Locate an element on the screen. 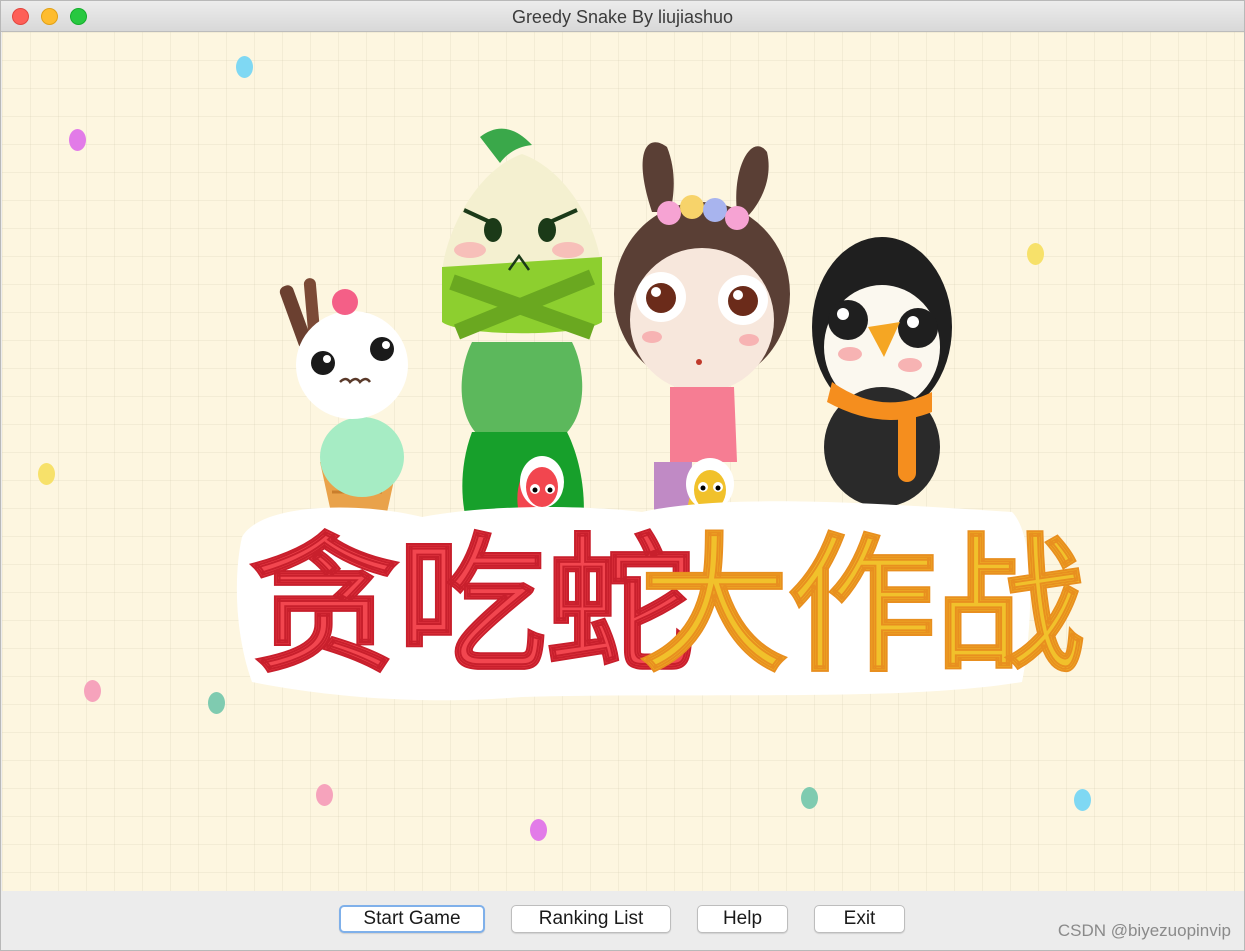 The width and height of the screenshot is (1245, 951). ranking-list-button: Ranking List is located at coordinates (591, 919).